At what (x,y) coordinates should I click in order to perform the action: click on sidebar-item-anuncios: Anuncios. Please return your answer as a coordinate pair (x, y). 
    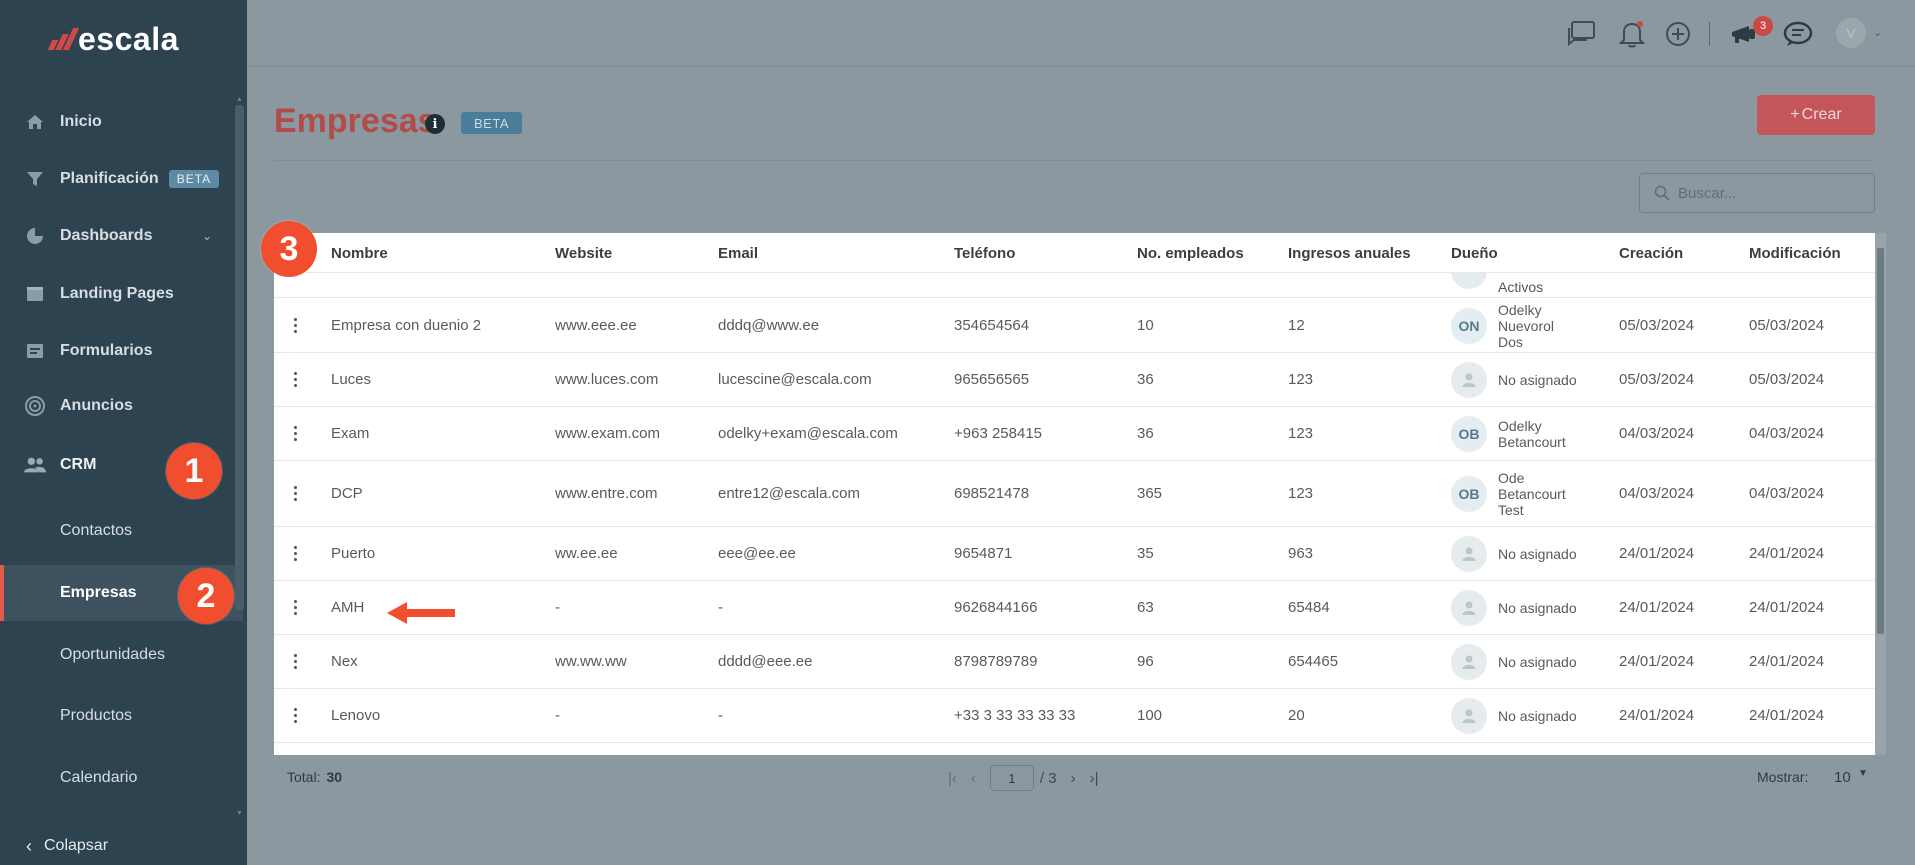
    Looking at the image, I should click on (123, 406).